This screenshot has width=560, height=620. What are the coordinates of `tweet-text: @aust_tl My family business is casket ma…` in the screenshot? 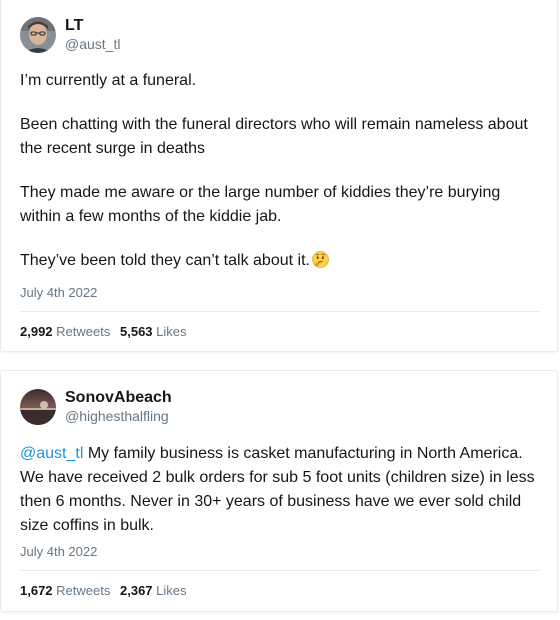 It's located at (280, 490).